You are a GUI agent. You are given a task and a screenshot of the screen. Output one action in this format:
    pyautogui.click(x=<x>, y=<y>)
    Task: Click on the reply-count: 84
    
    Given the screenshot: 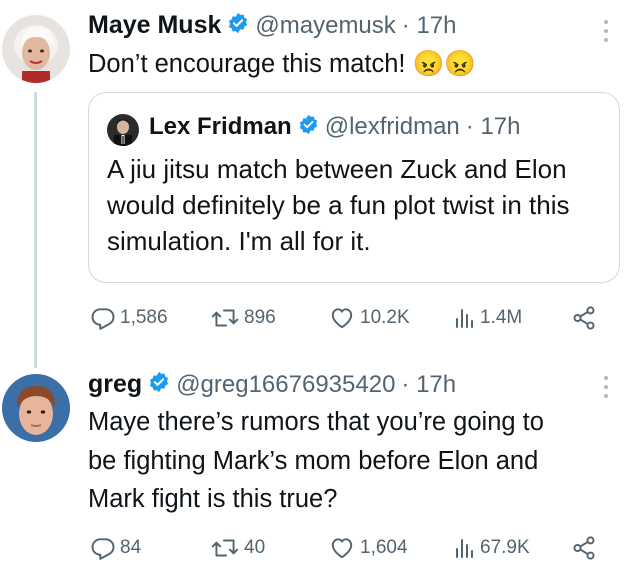 What is the action you would take?
    pyautogui.click(x=131, y=547)
    